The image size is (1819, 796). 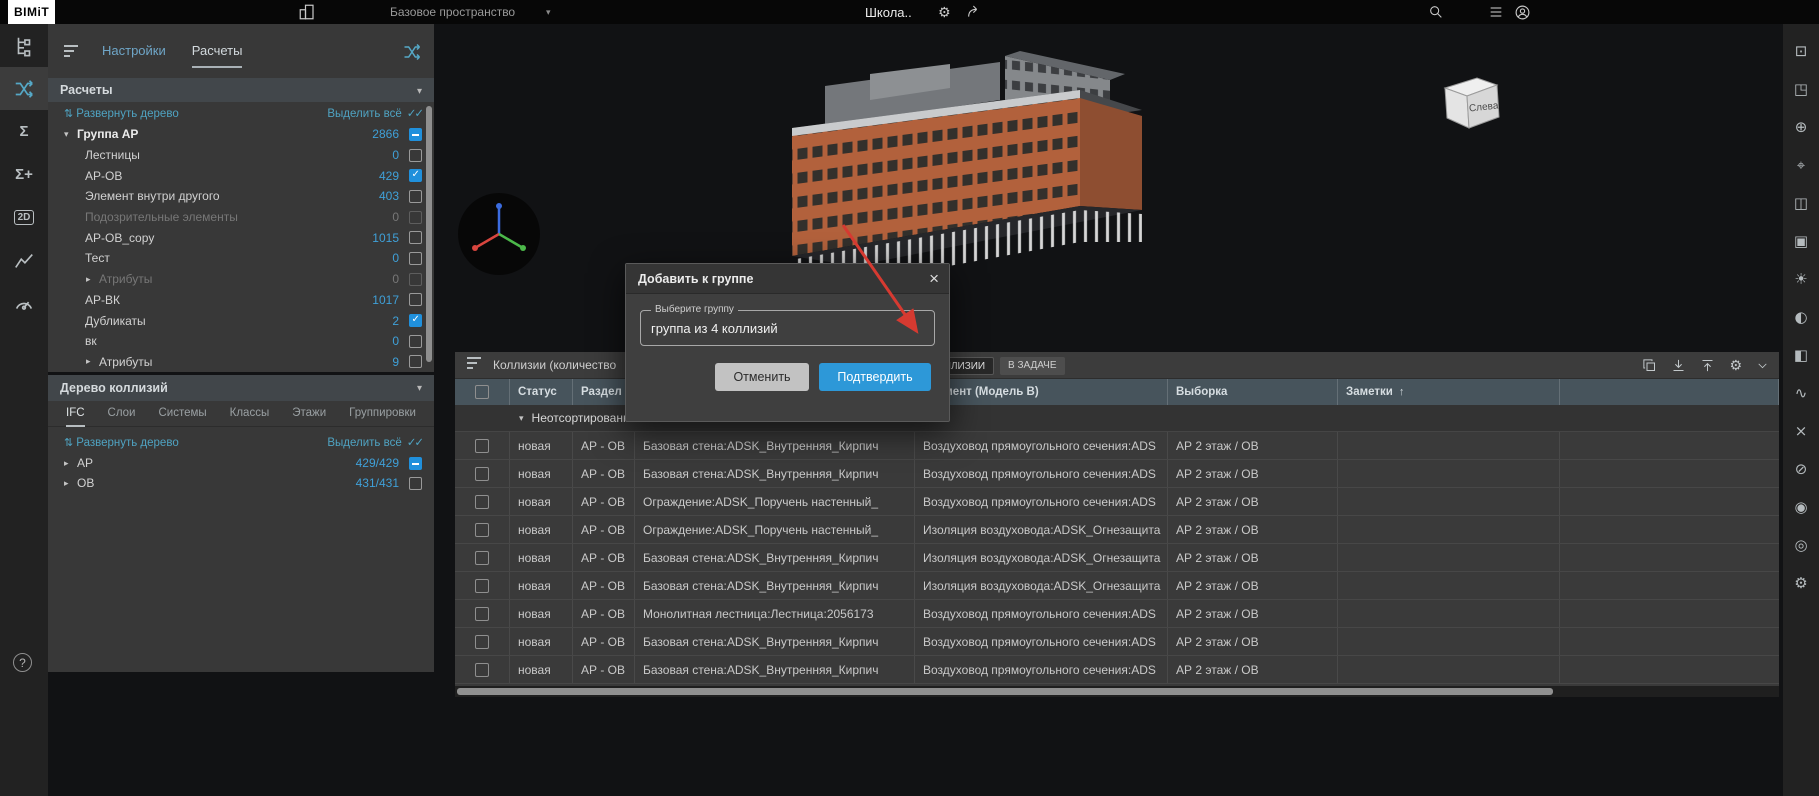 What do you see at coordinates (24, 303) in the screenshot?
I see `gauge-tool` at bounding box center [24, 303].